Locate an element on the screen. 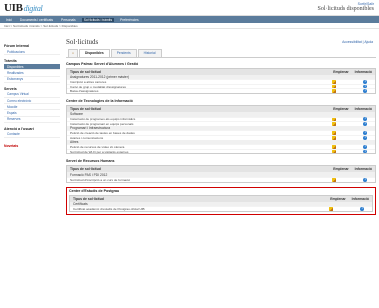  logo: UIBdigital is located at coordinates (23, 8).